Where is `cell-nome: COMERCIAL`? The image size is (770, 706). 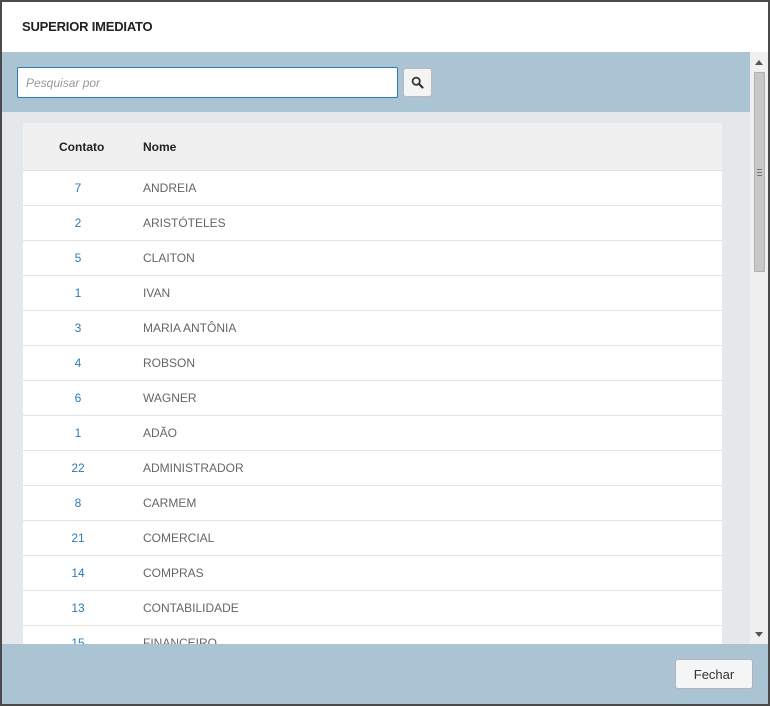
cell-nome: COMERCIAL is located at coordinates (179, 538).